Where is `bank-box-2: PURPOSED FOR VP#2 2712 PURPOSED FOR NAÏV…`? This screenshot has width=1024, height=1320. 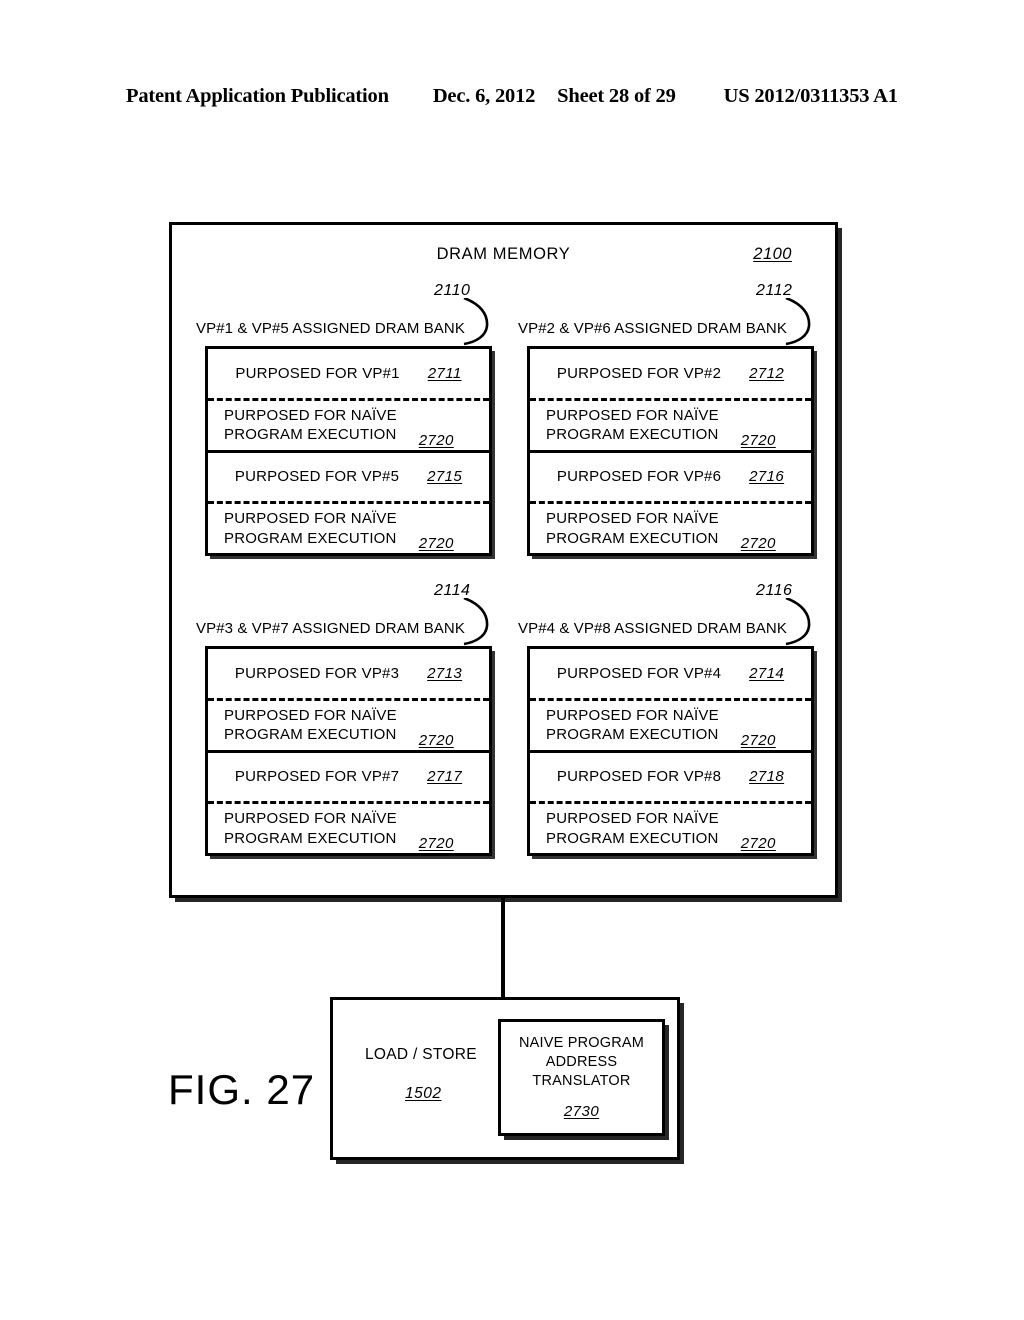
bank-box-2: PURPOSED FOR VP#2 2712 PURPOSED FOR NAÏV… is located at coordinates (670, 451).